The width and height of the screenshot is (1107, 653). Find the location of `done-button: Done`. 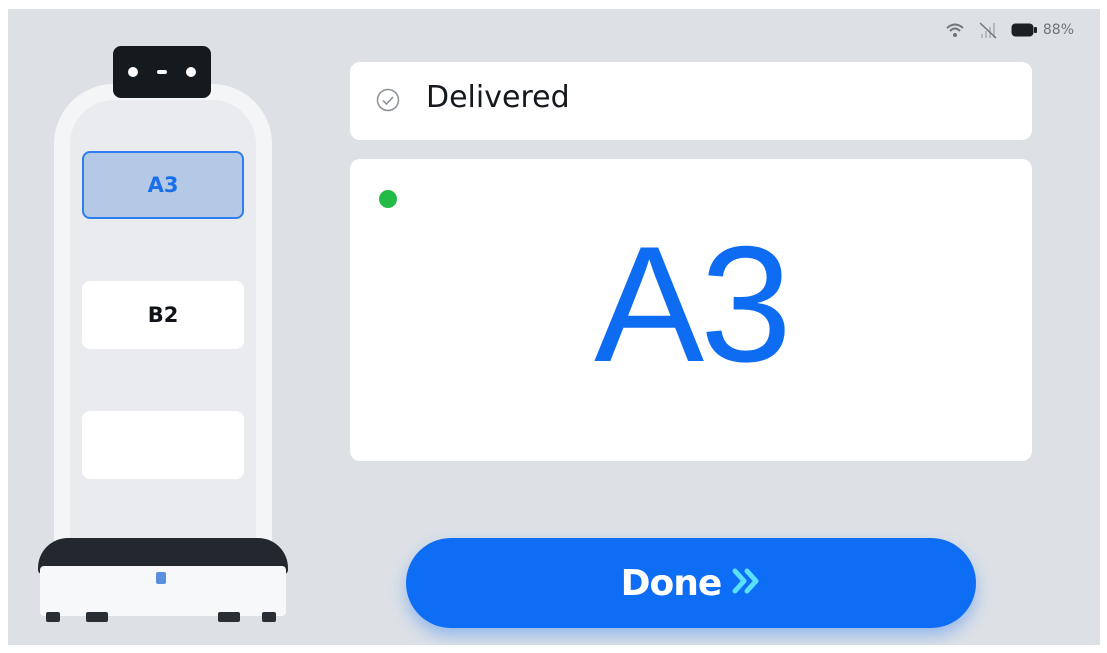

done-button: Done is located at coordinates (691, 583).